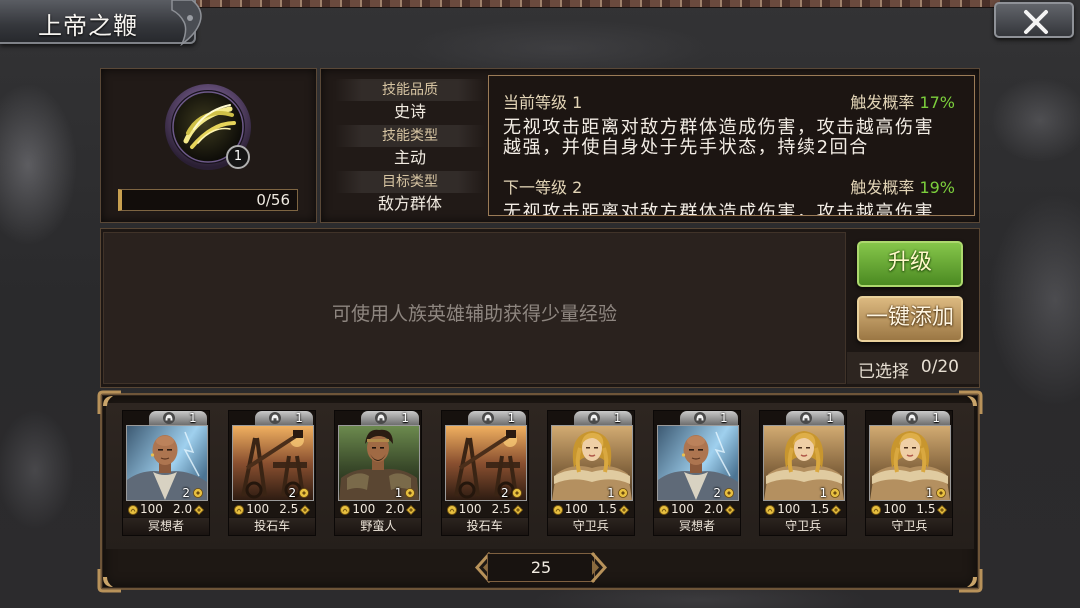 This screenshot has width=1080, height=608. Describe the element at coordinates (926, 509) in the screenshot. I see `card-power: 1.5` at that location.